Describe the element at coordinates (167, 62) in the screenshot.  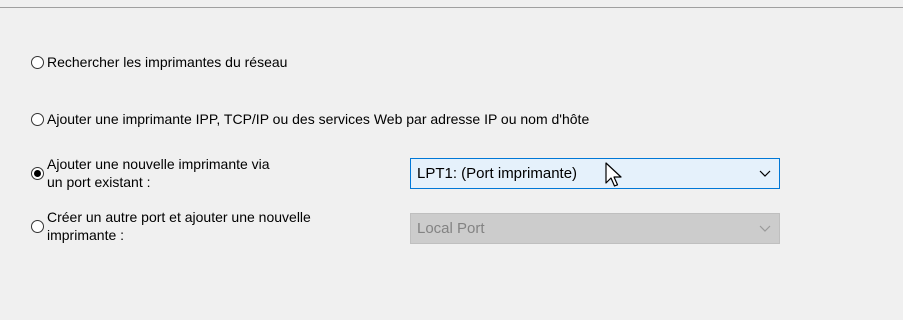
I see `radio-label: Rechercher les imprimantes du réseau` at that location.